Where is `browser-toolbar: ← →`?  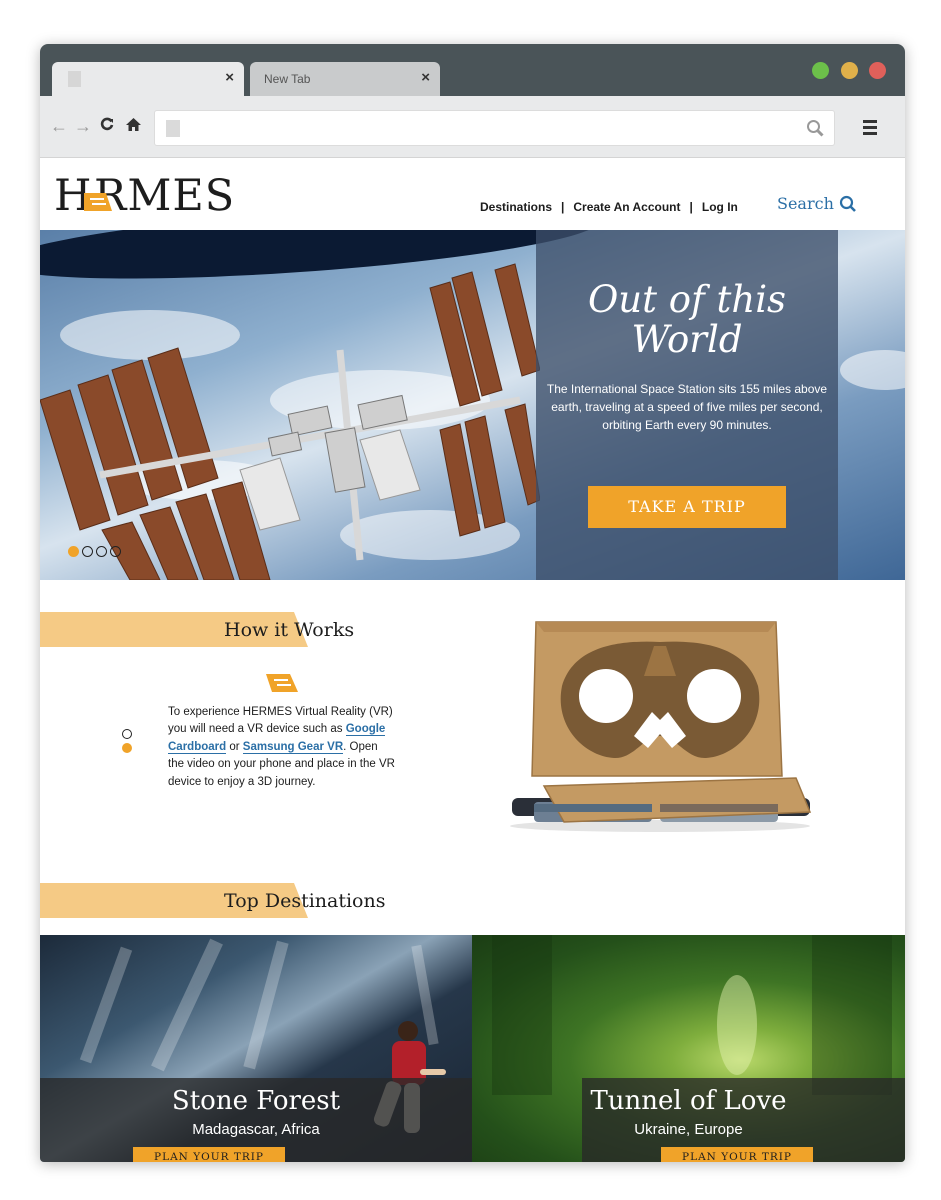
browser-toolbar: ← → is located at coordinates (472, 127).